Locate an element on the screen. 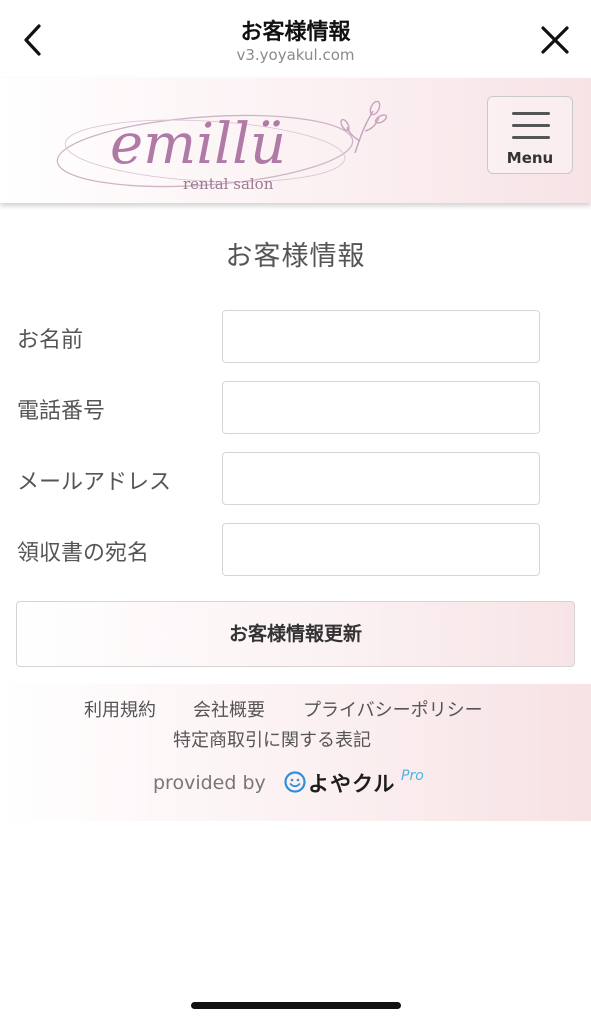 The height and width of the screenshot is (1024, 591). flower-icon is located at coordinates (364, 127).